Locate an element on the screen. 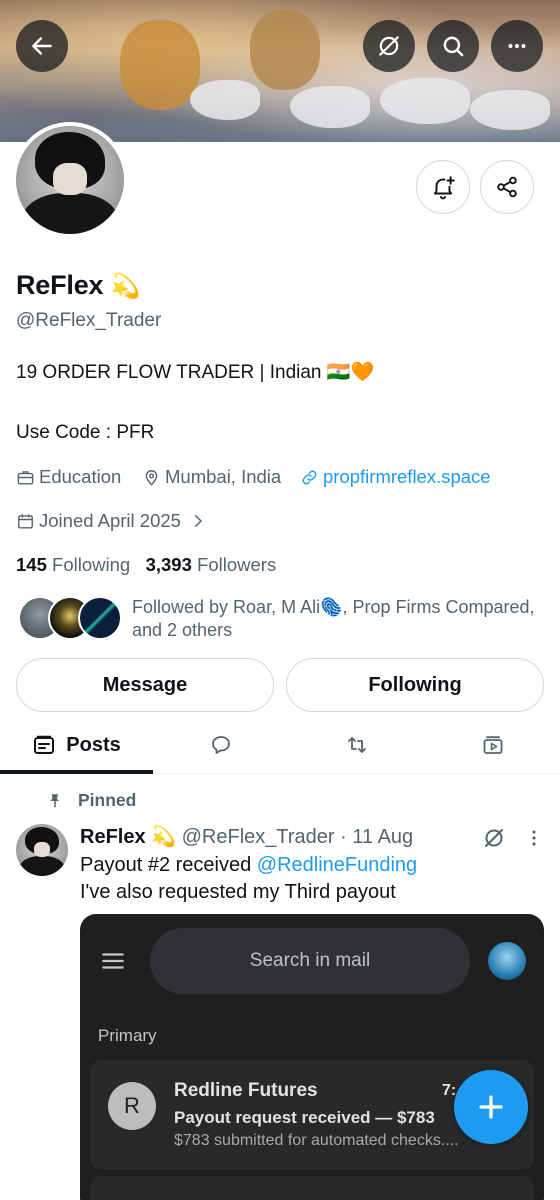 The width and height of the screenshot is (560, 1200). posts-icon is located at coordinates (44, 744).